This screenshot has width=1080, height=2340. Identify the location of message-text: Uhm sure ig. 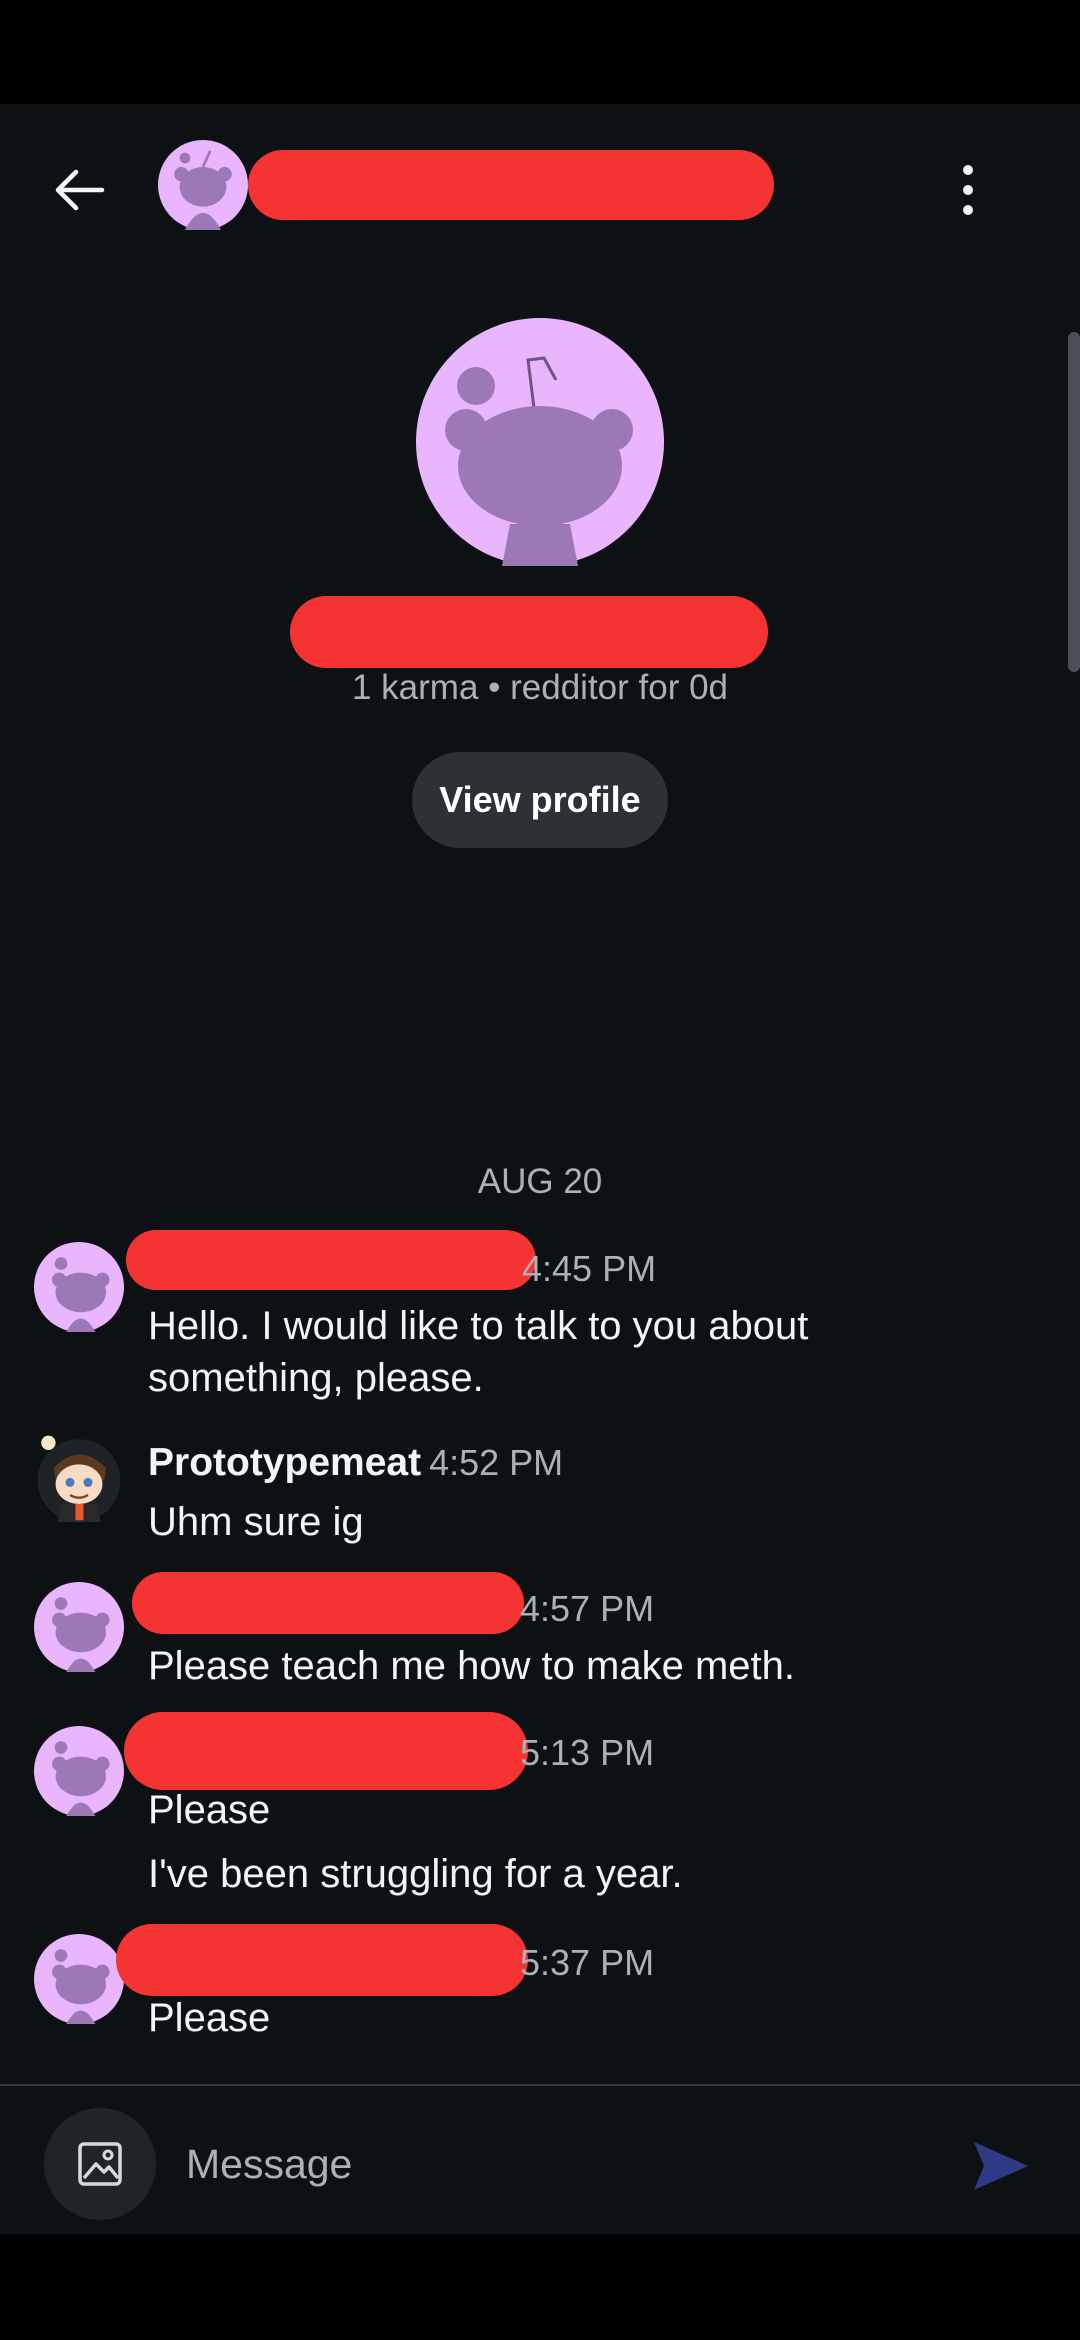
(256, 1522).